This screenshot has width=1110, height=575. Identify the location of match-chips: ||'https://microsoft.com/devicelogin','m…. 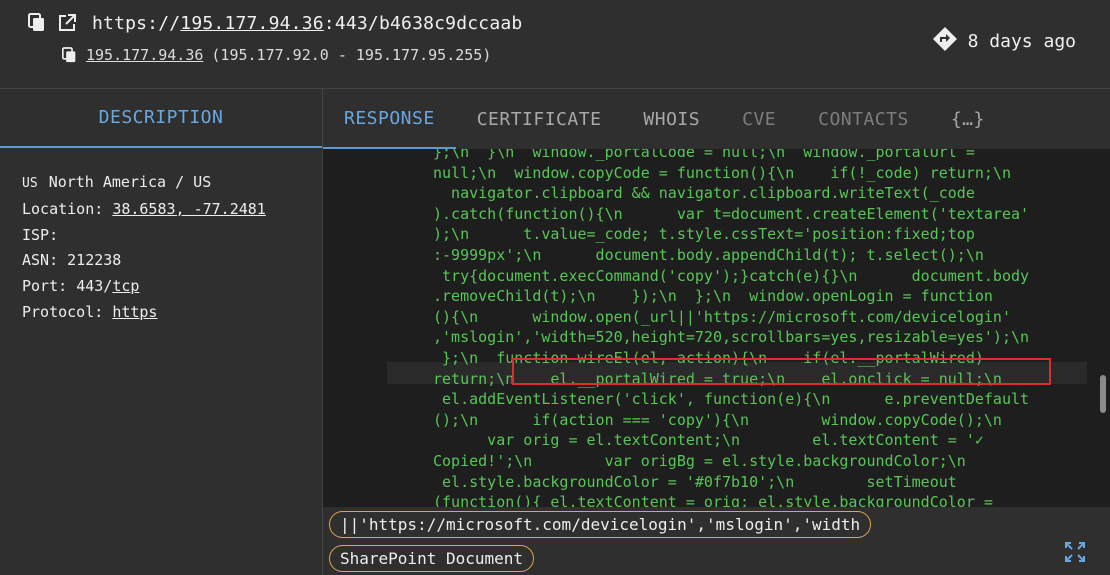
(716, 541).